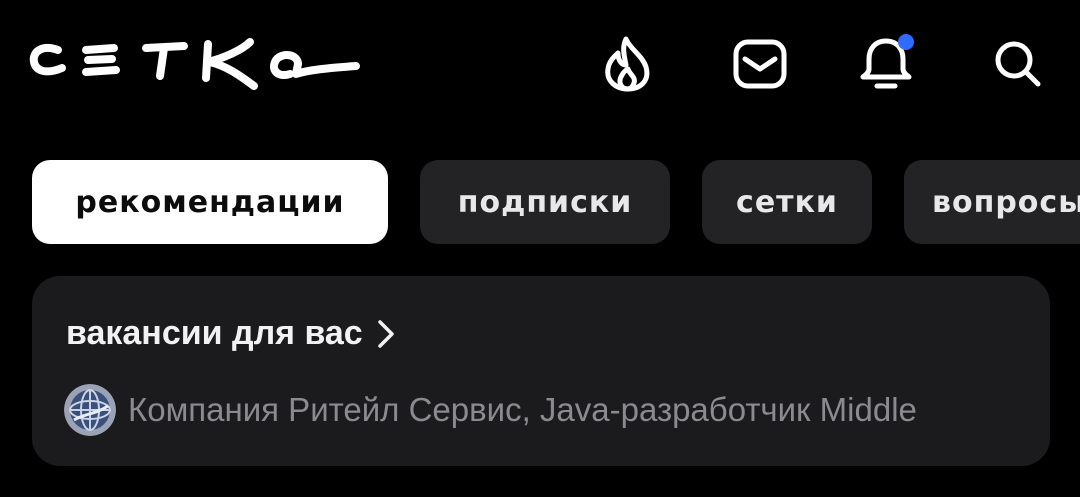  I want to click on app-logo, so click(196, 62).